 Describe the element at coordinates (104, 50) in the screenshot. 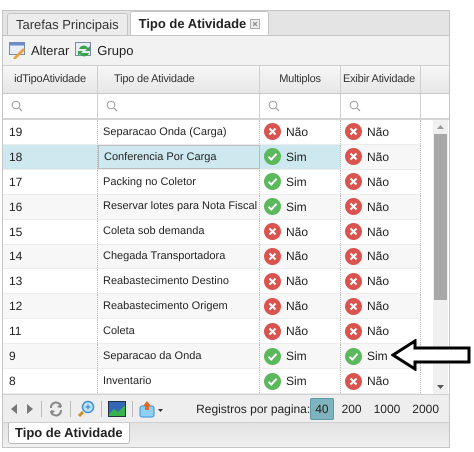

I see `toolbar-button: Grupo` at that location.